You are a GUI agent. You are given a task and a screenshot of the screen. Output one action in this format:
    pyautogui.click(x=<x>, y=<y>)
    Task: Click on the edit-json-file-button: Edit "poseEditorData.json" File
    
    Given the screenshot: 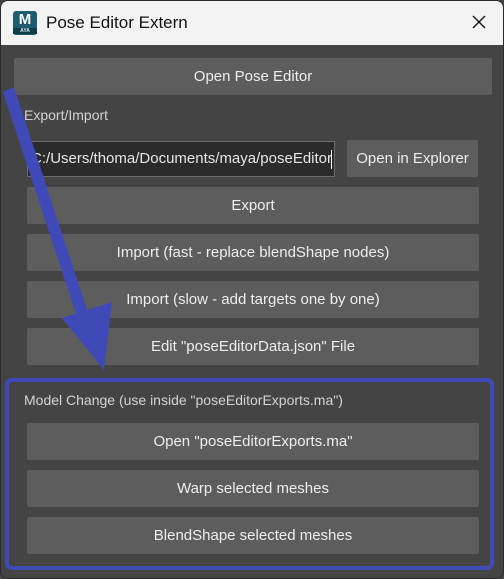 What is the action you would take?
    pyautogui.click(x=253, y=346)
    